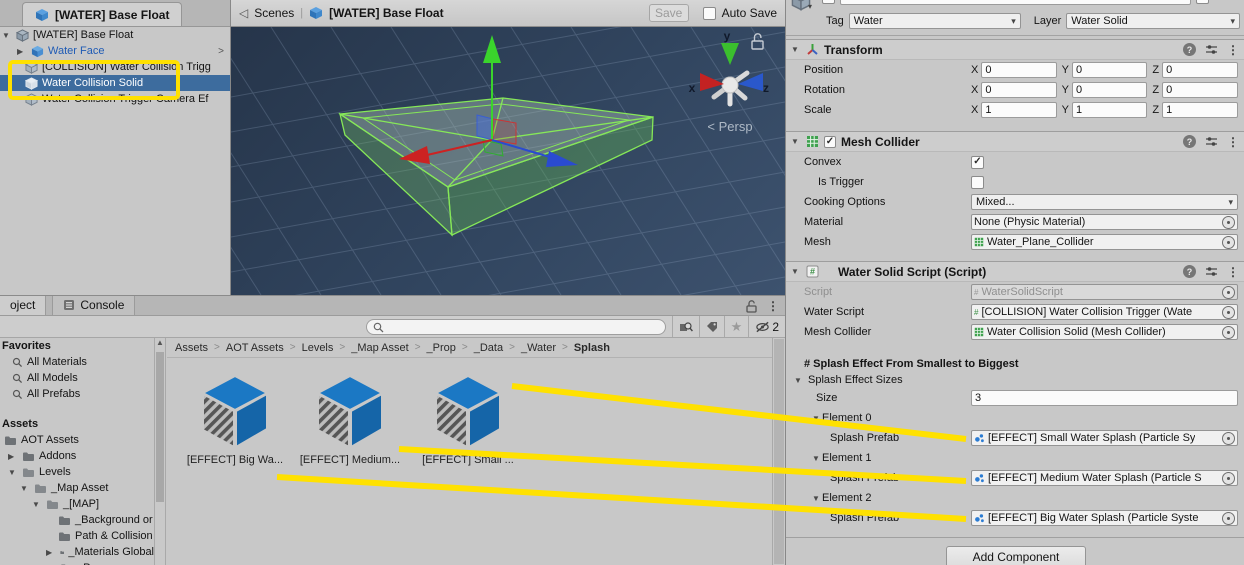 This screenshot has height=565, width=1244. What do you see at coordinates (77, 378) in the screenshot?
I see `favorite-all-models: All Models` at bounding box center [77, 378].